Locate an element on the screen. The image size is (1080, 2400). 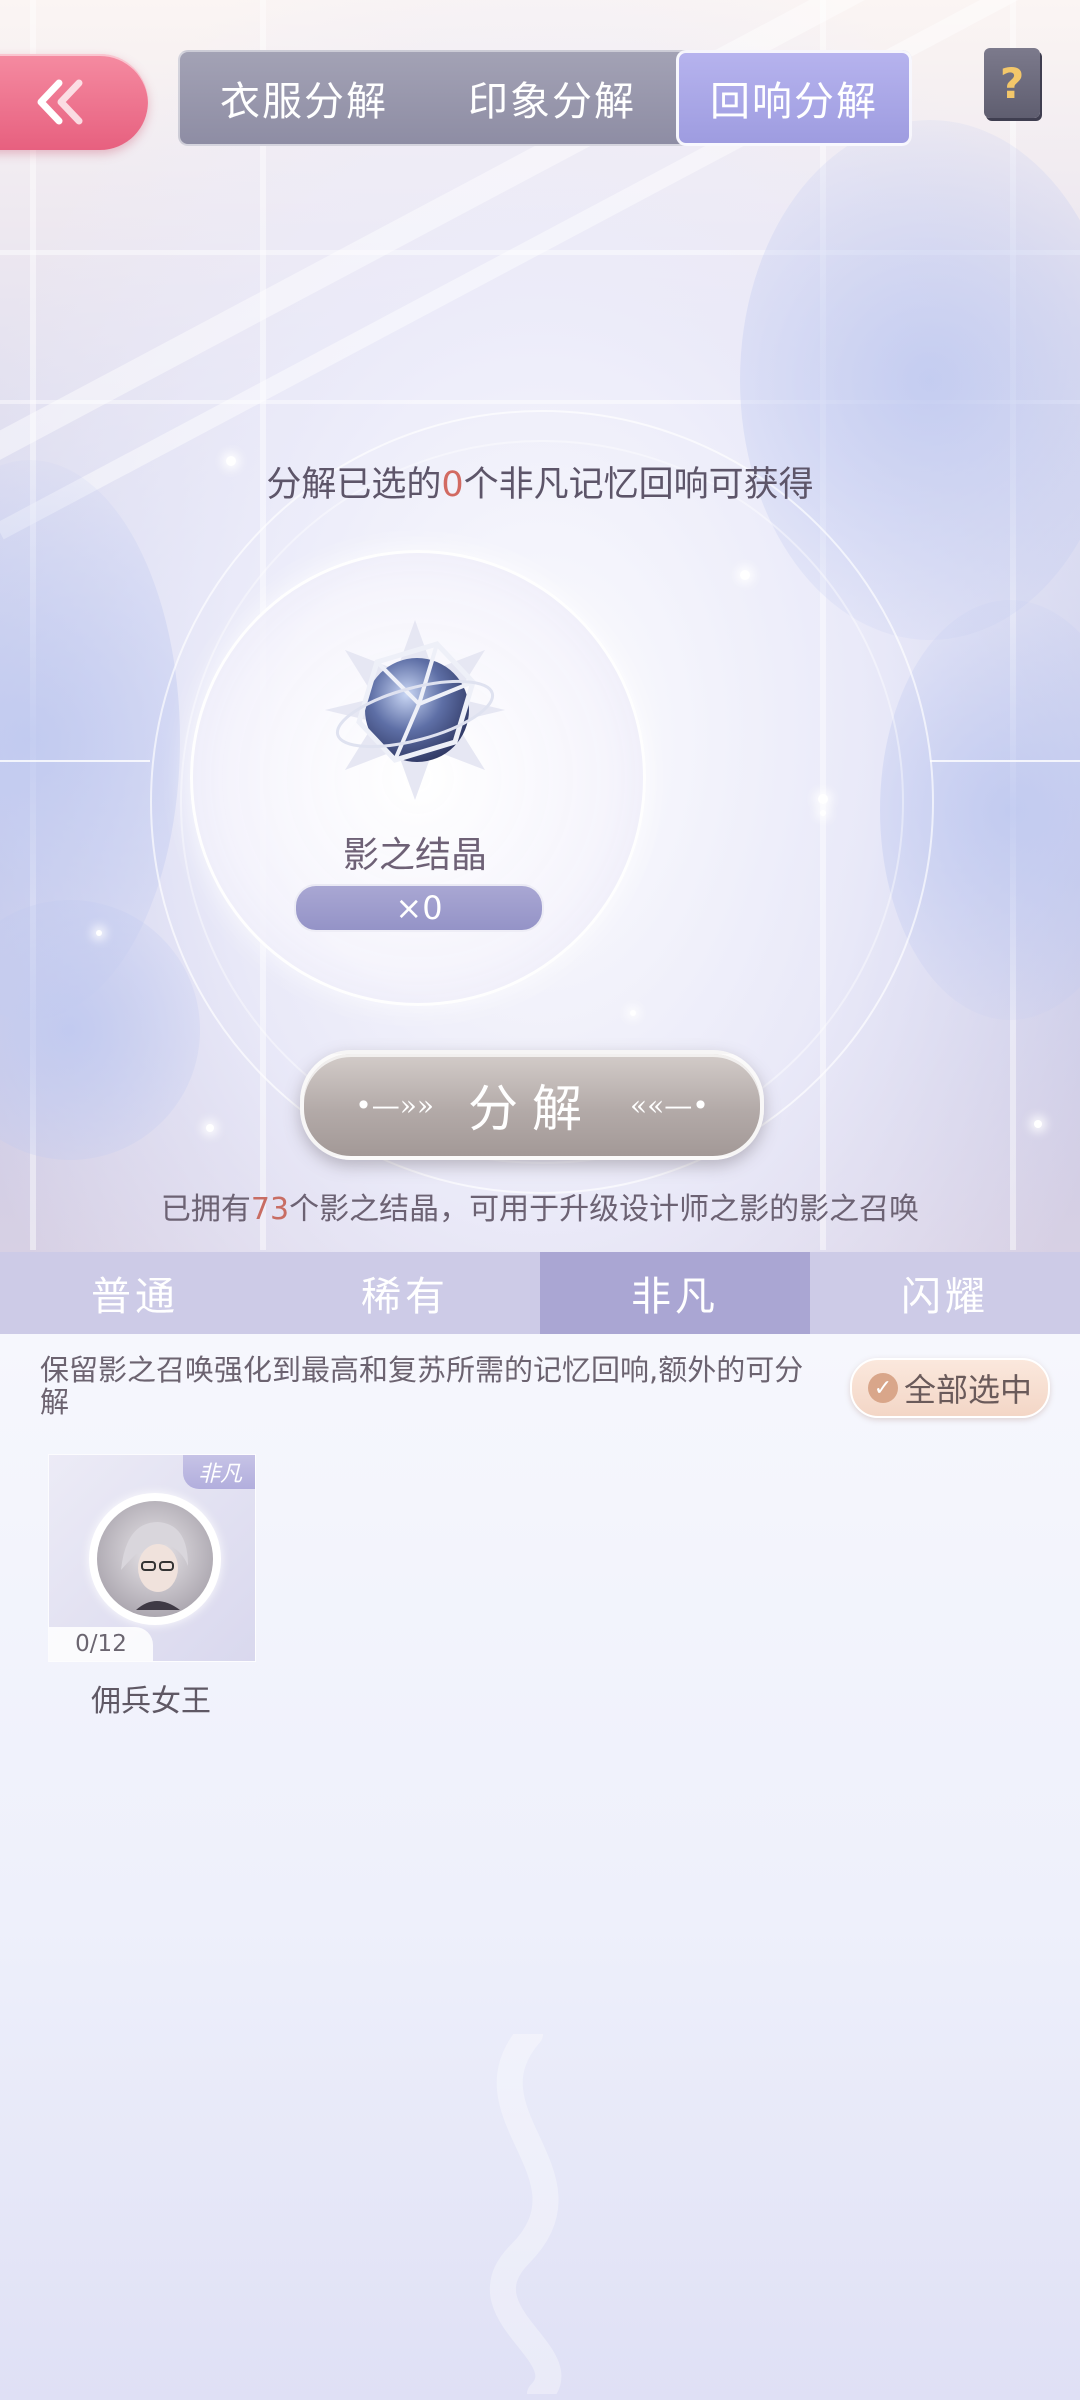
question-book-icon: ? is located at coordinates (1012, 83).